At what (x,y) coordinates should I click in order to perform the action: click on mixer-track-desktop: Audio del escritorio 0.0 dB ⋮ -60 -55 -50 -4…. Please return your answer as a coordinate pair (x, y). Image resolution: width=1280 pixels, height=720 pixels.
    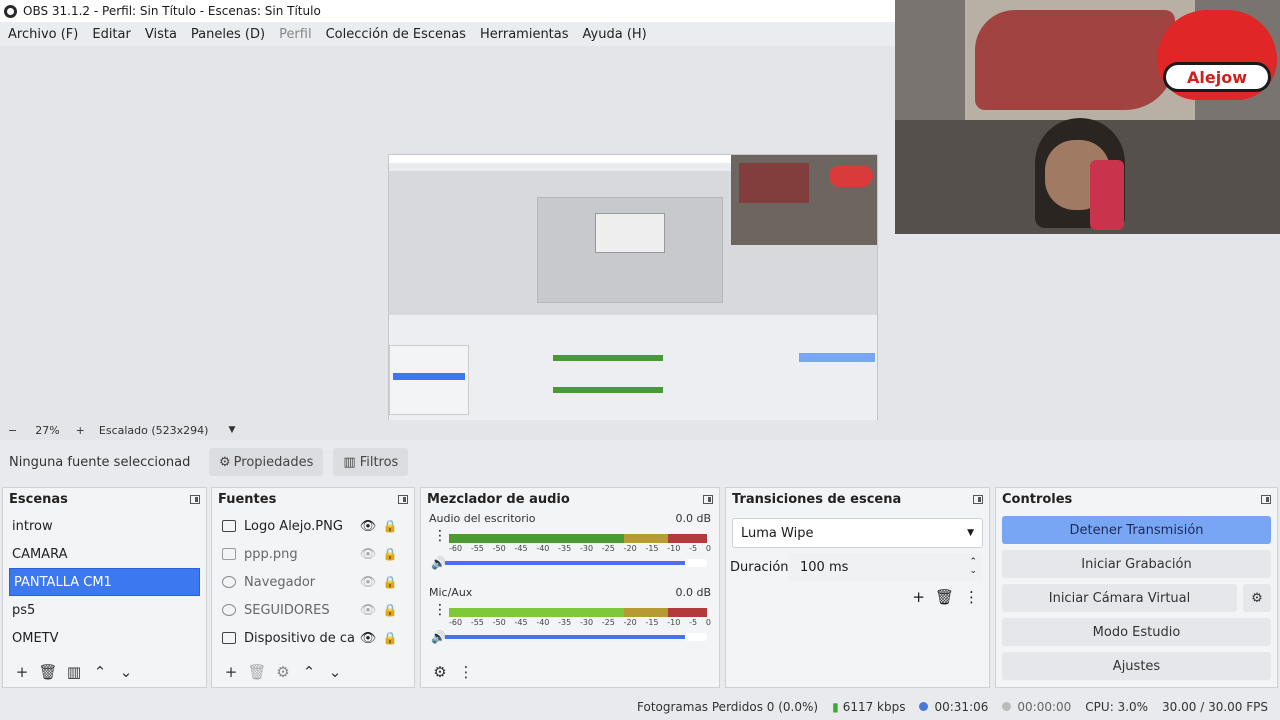
    Looking at the image, I should click on (570, 541).